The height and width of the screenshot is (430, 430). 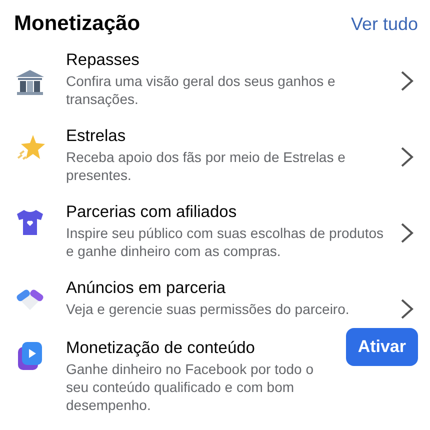 What do you see at coordinates (382, 347) in the screenshot?
I see `activate-button: Ativar` at bounding box center [382, 347].